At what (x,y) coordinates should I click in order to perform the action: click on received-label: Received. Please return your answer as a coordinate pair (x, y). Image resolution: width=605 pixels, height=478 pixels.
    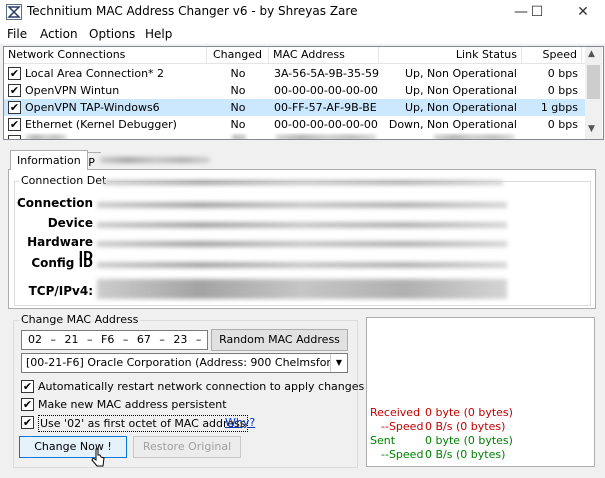
    Looking at the image, I should click on (395, 412).